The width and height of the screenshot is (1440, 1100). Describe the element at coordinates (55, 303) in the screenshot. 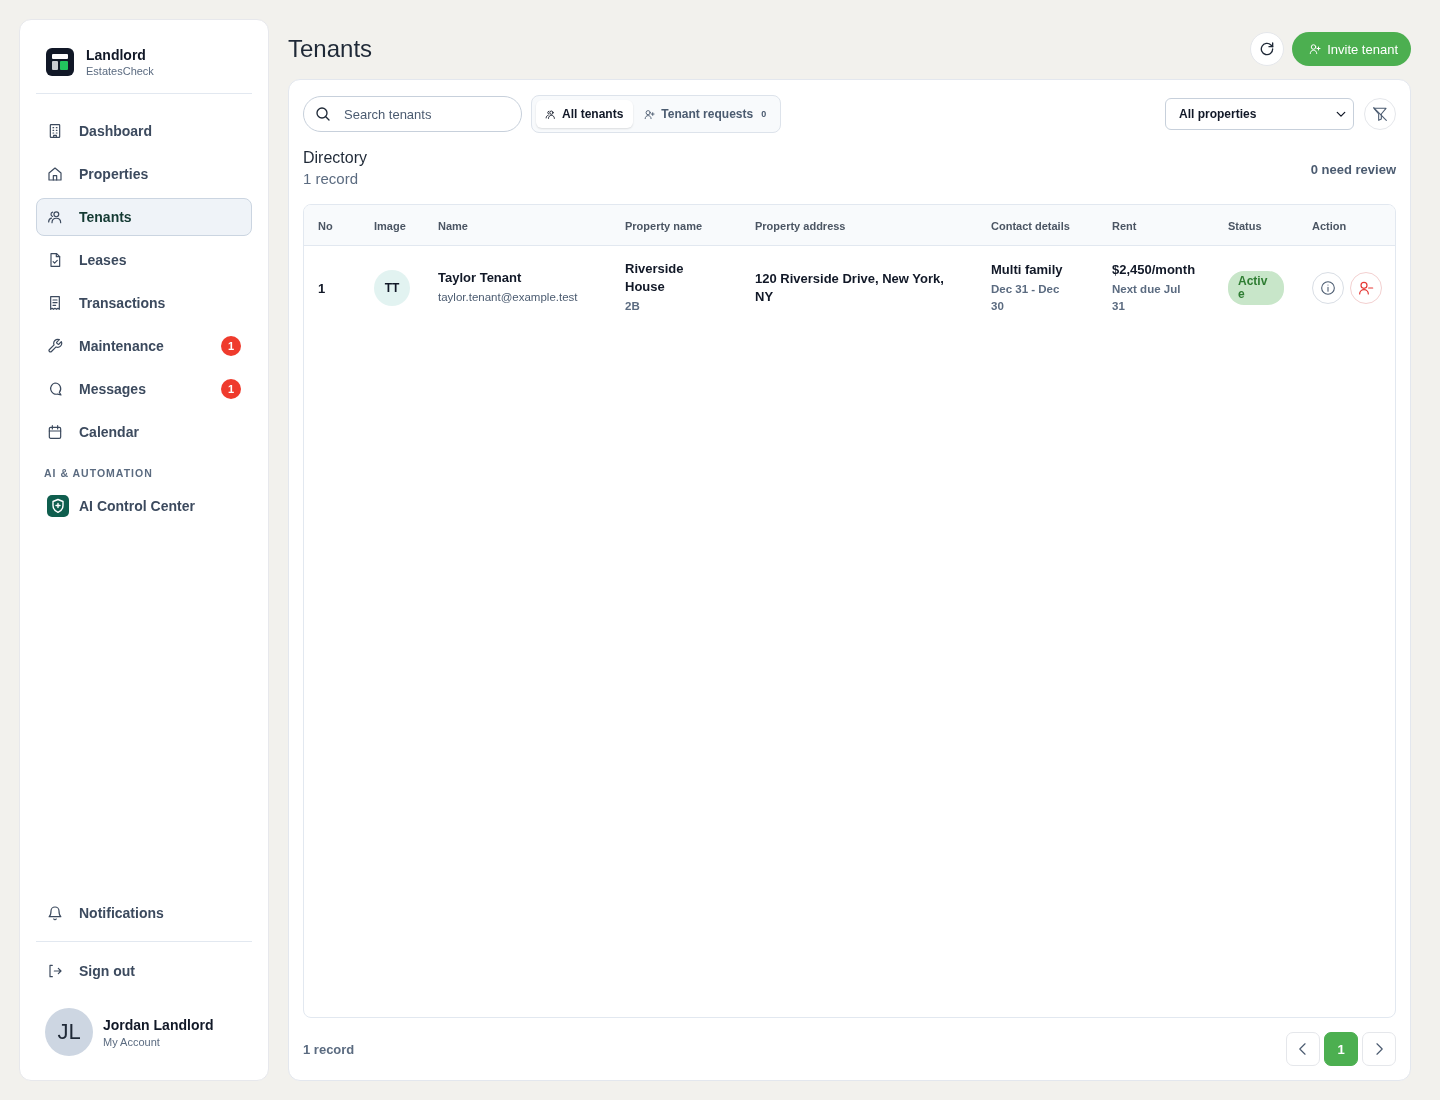

I see `receipt-icon` at that location.